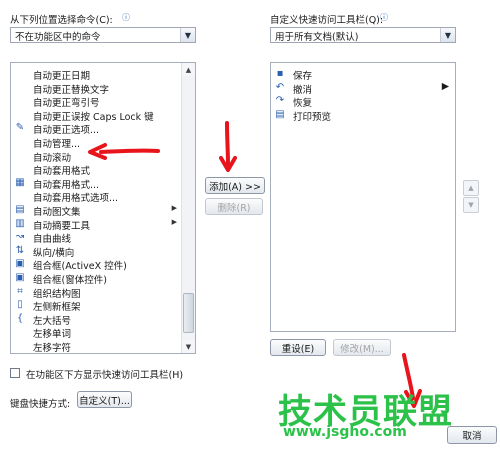  What do you see at coordinates (227, 144) in the screenshot?
I see `arrow-to-add-button` at bounding box center [227, 144].